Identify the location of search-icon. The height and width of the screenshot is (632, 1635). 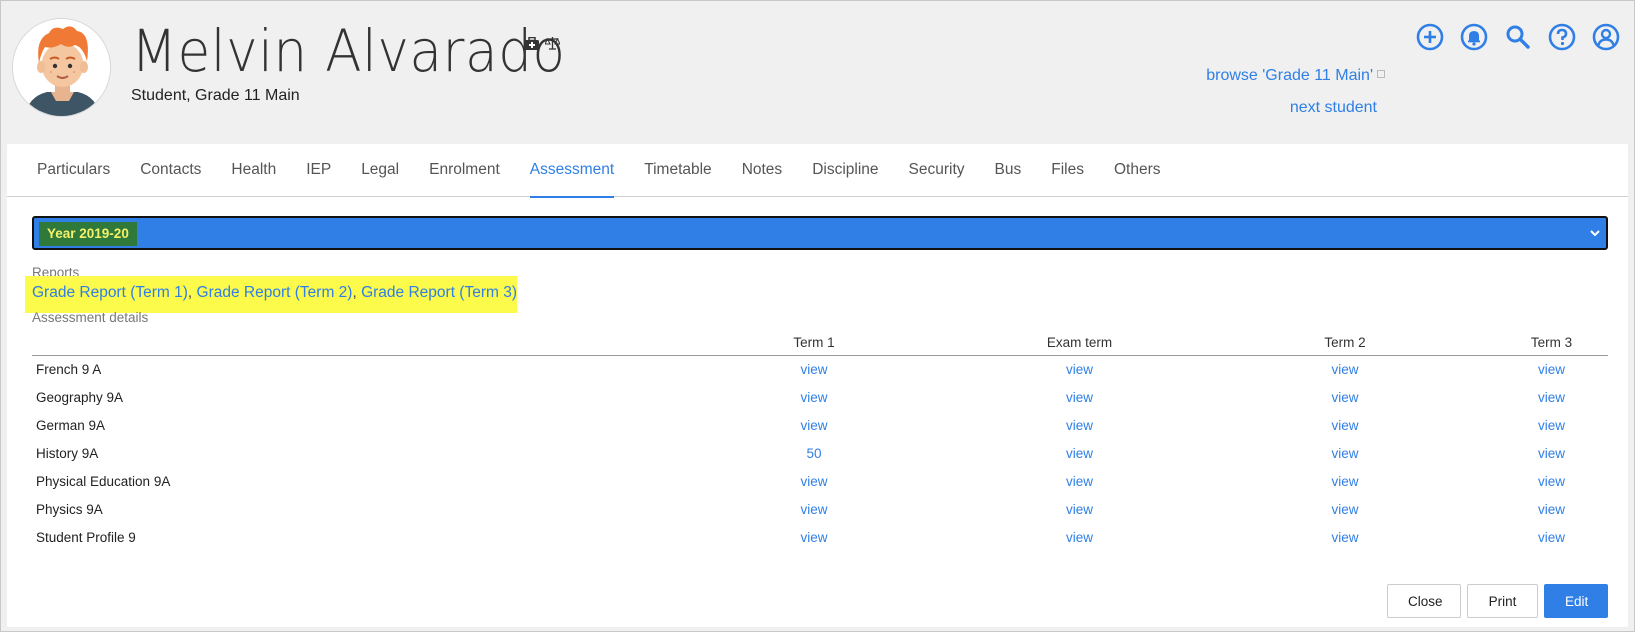
(1518, 37).